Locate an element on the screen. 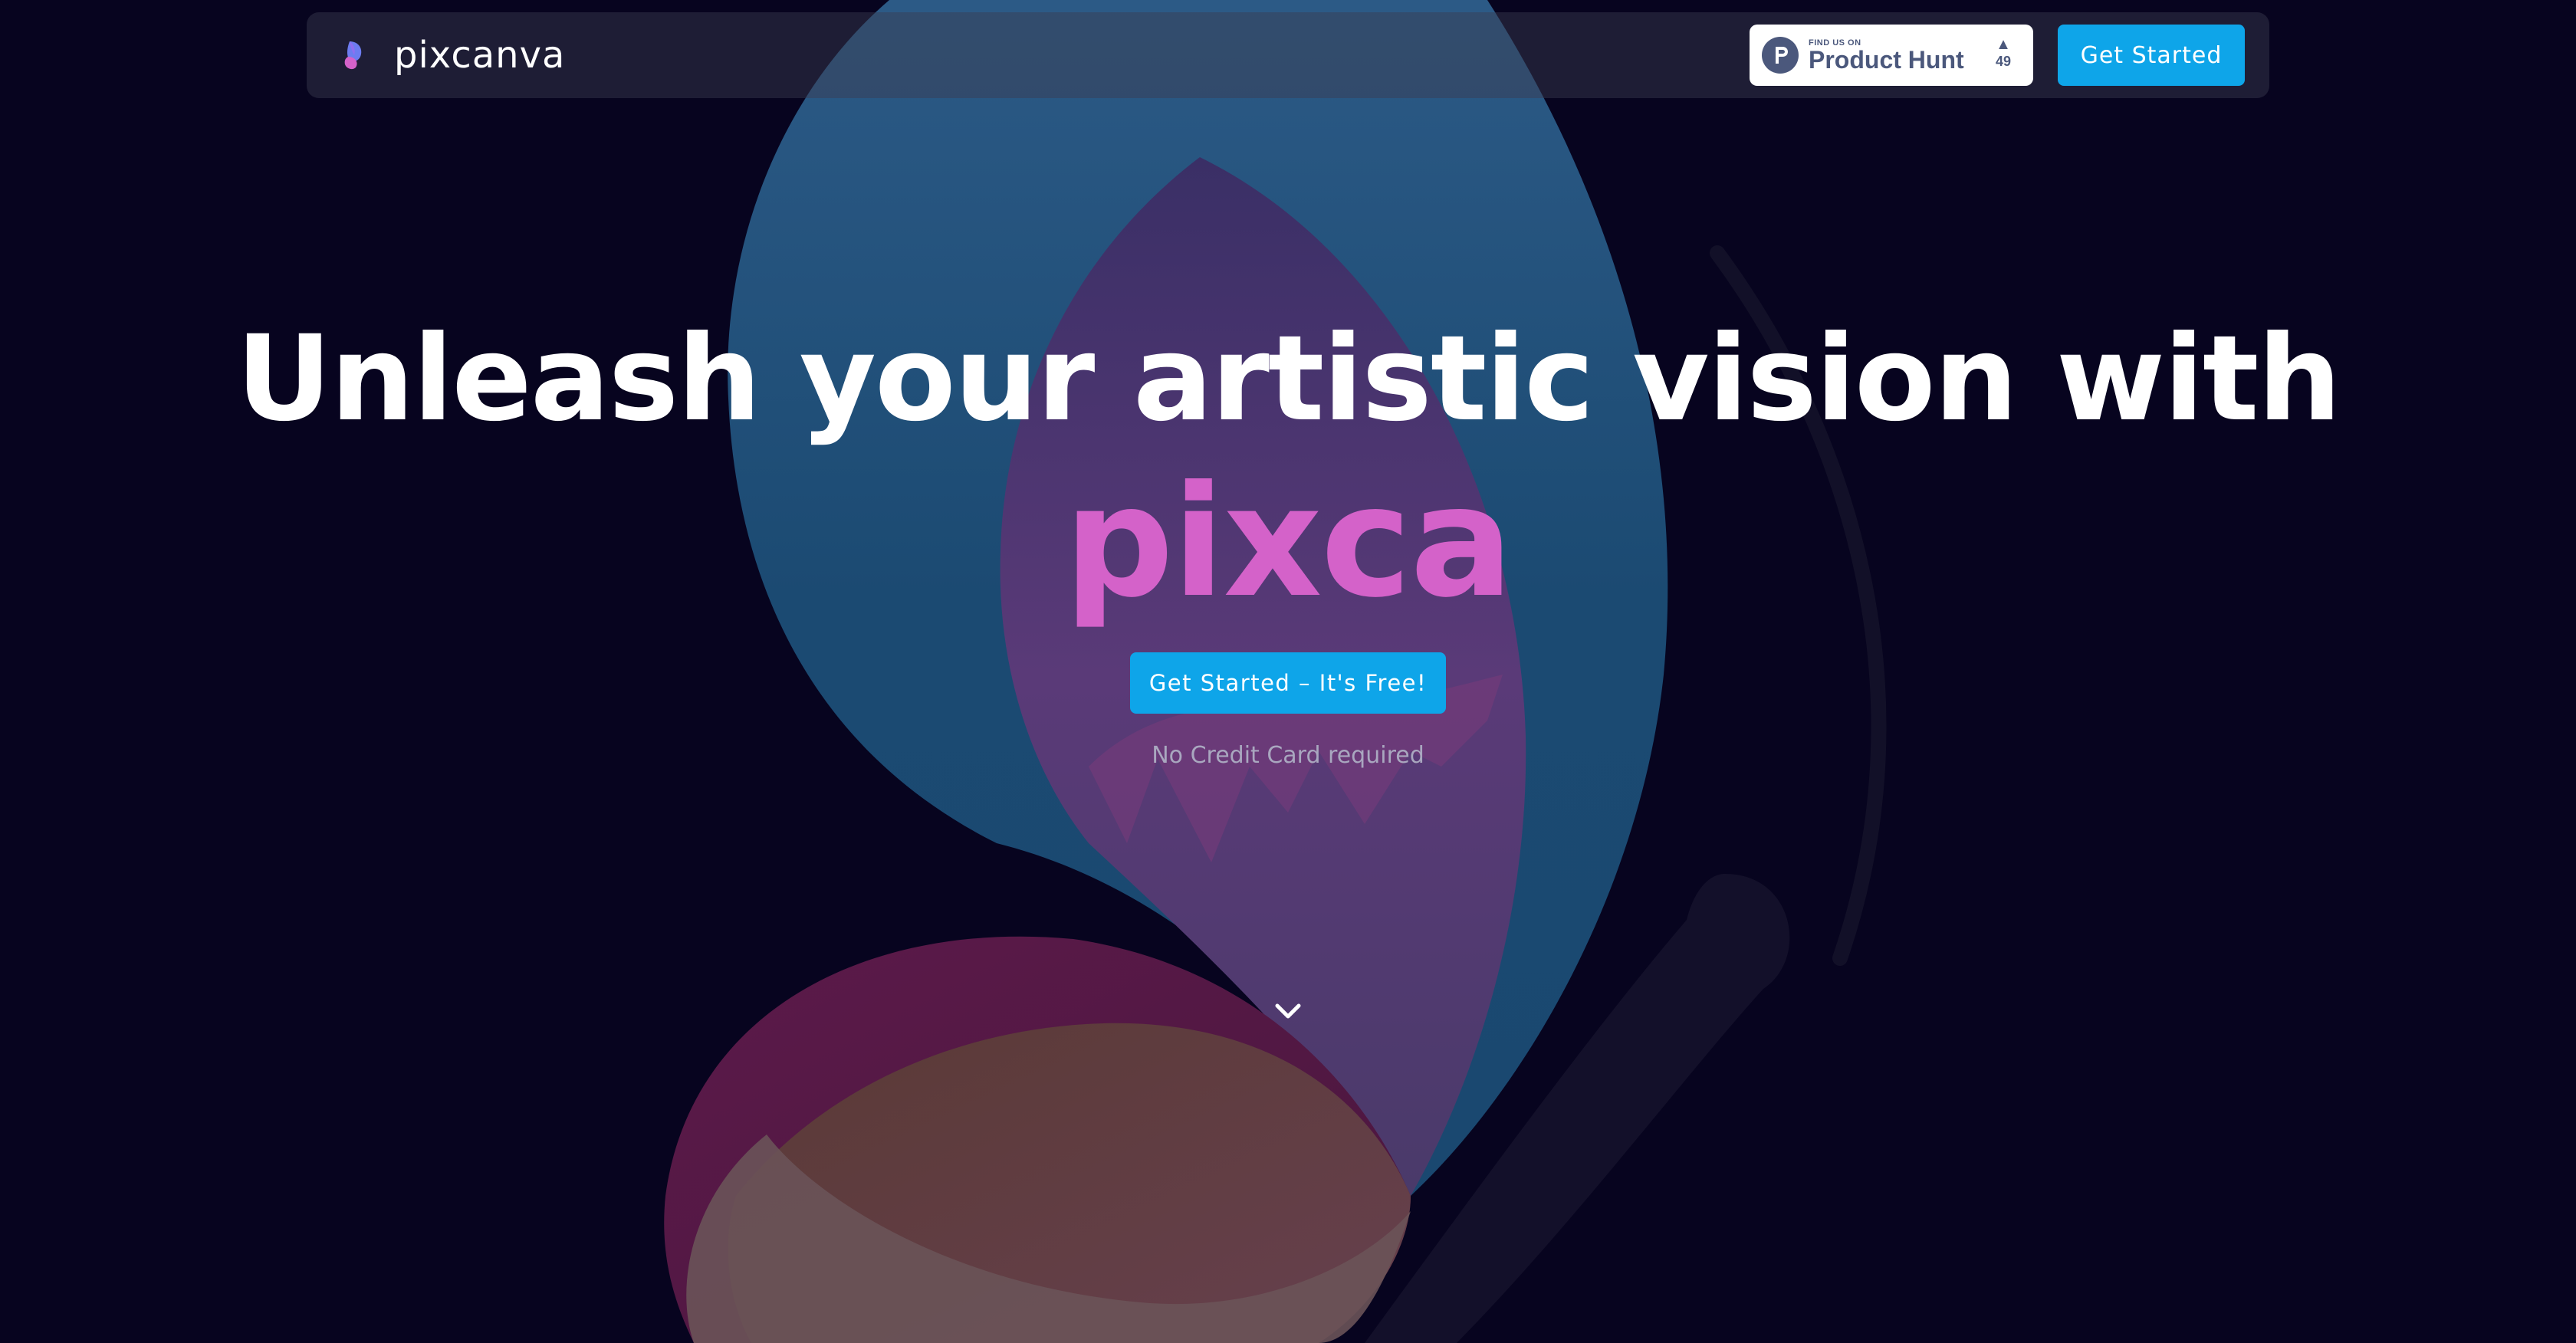  get-started-free-button: Get Started – It's Free! is located at coordinates (1288, 683).